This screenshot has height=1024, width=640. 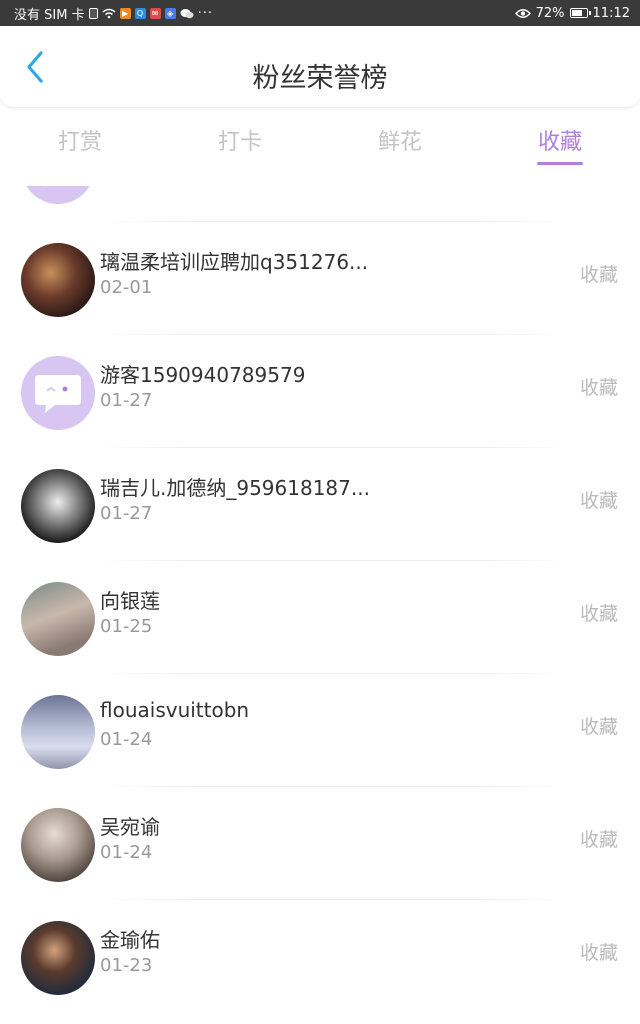 What do you see at coordinates (155, 13) in the screenshot?
I see `mail-notification-icon: ✉` at bounding box center [155, 13].